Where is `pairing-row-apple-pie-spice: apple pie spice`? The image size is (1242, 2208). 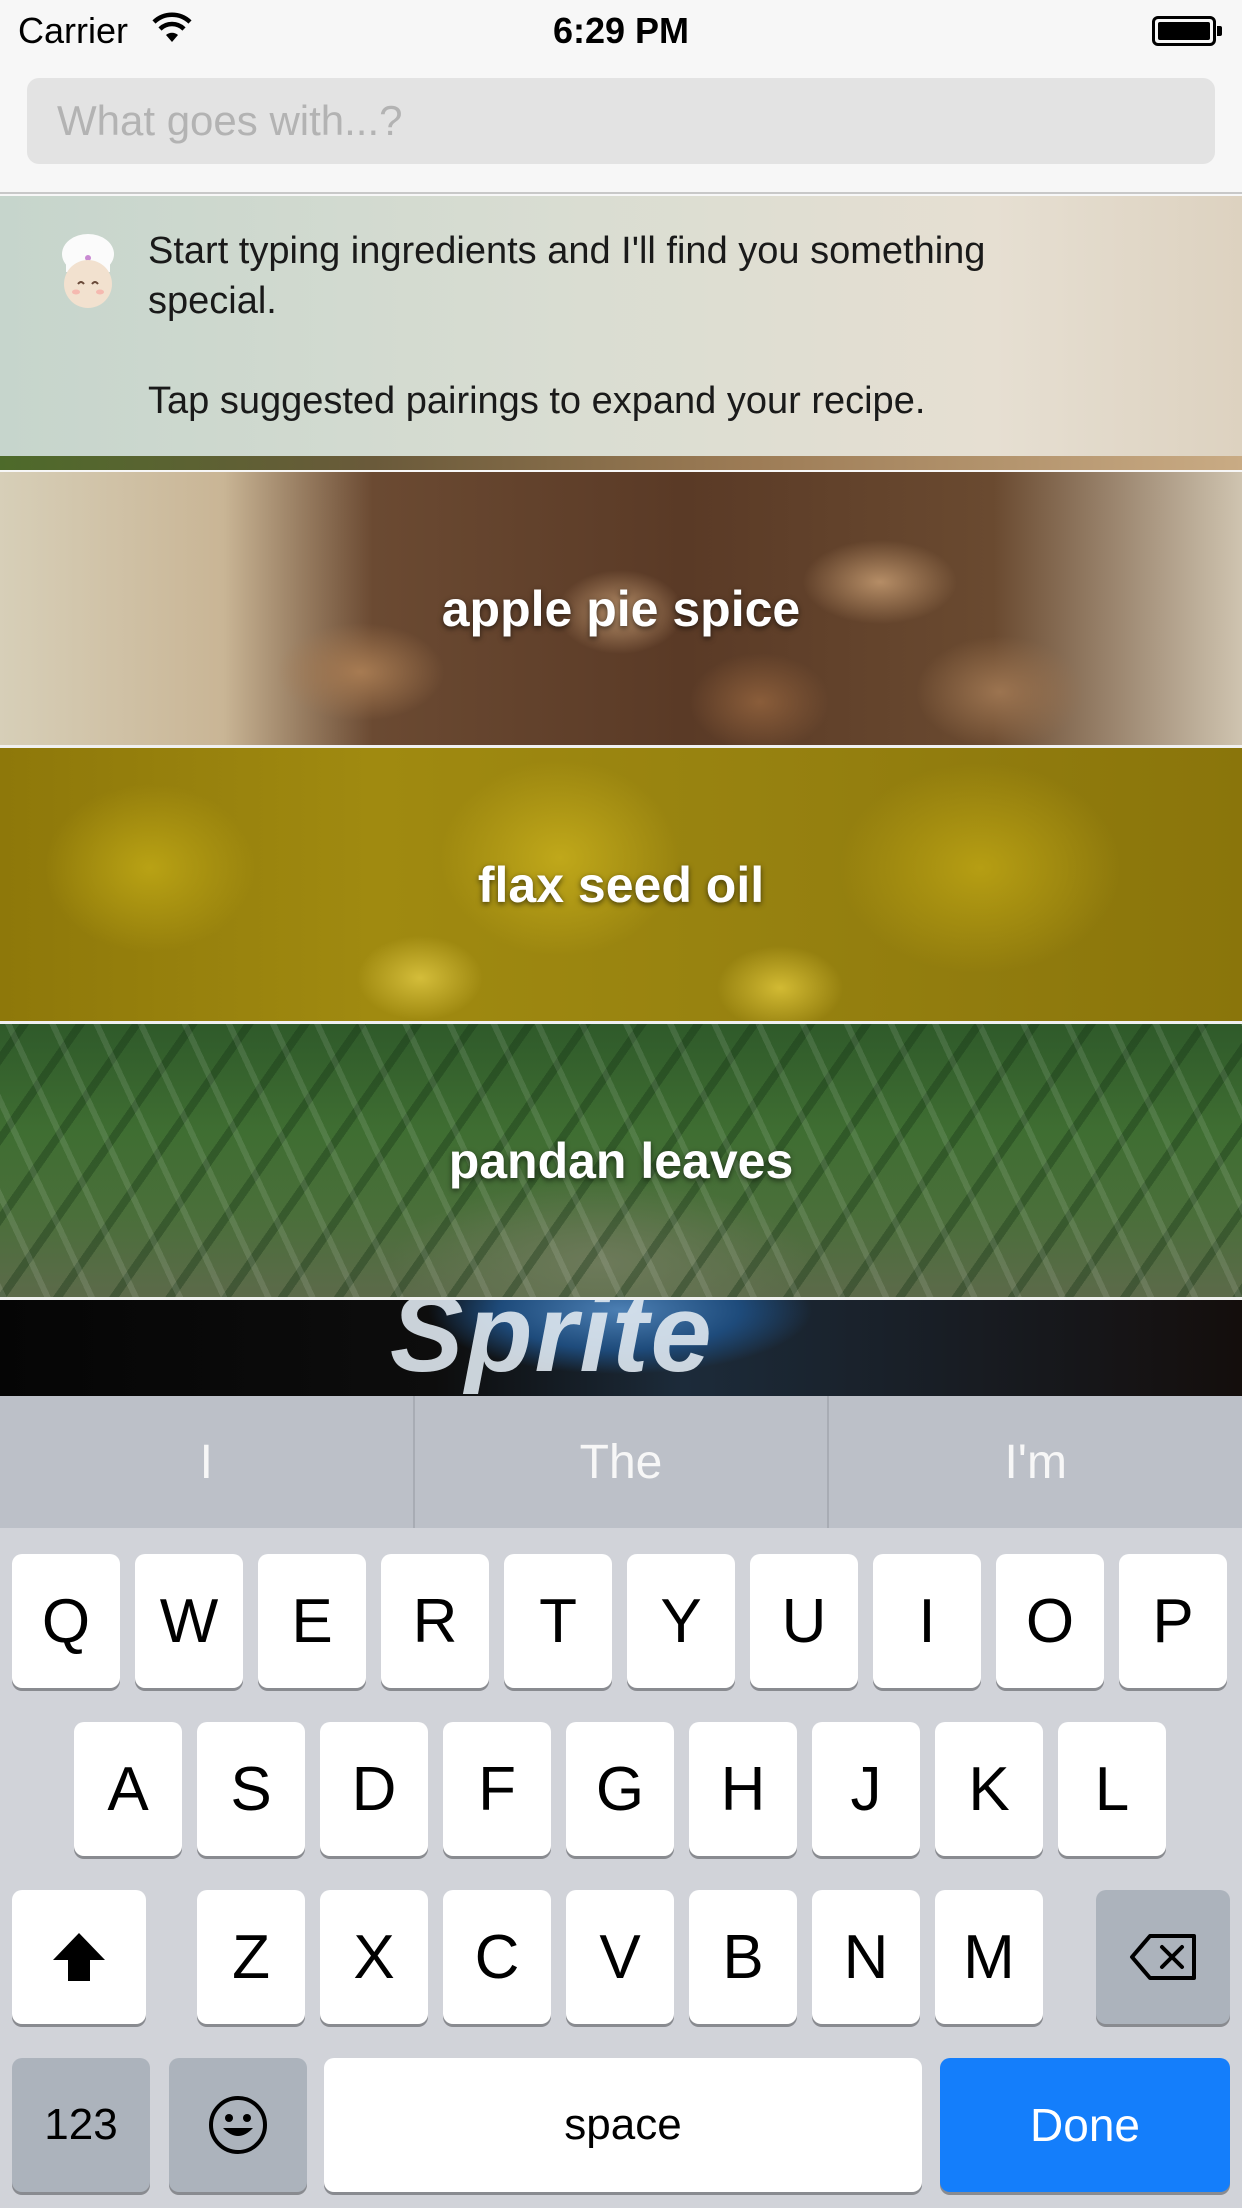 pairing-row-apple-pie-spice: apple pie spice is located at coordinates (621, 608).